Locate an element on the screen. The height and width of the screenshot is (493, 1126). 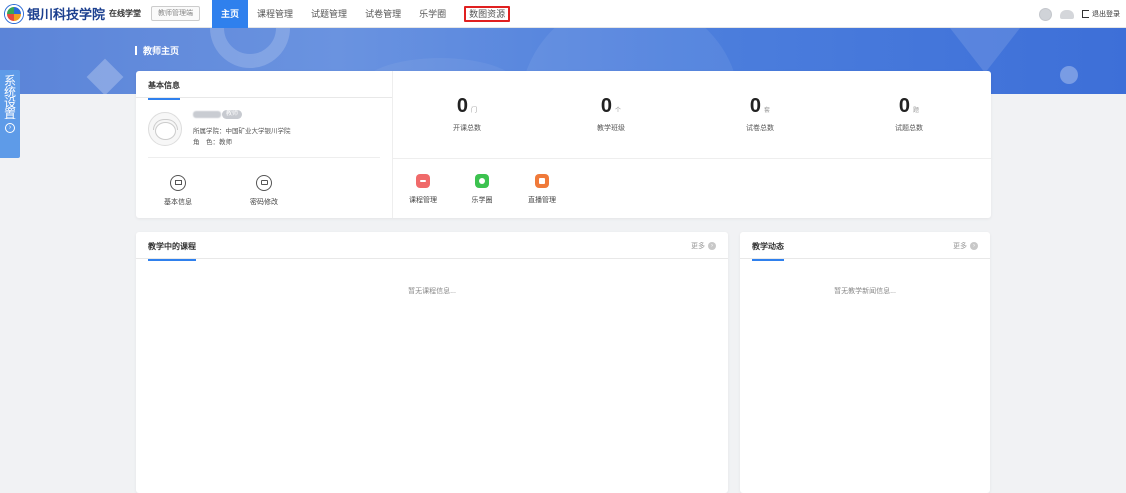
main-nav: 主页 课程管理 试题管理 试卷管理 乐学圈 数图资源 is located at coordinates (365, 14).